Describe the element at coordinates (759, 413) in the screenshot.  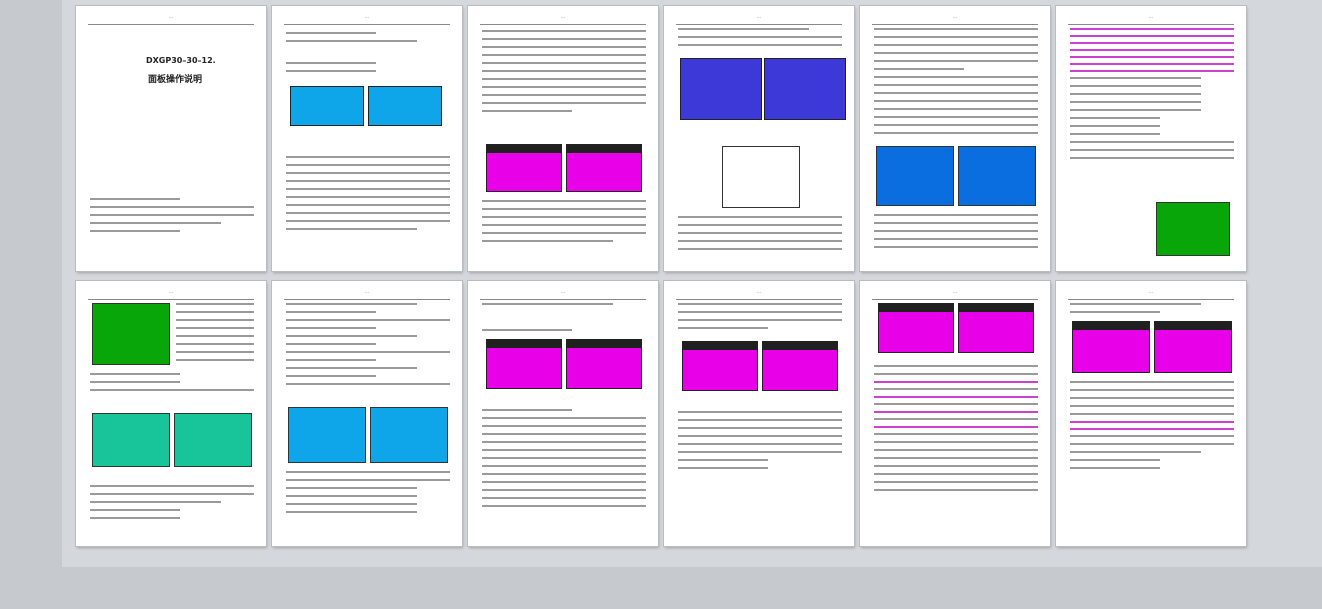
I see `page-10: ···` at that location.